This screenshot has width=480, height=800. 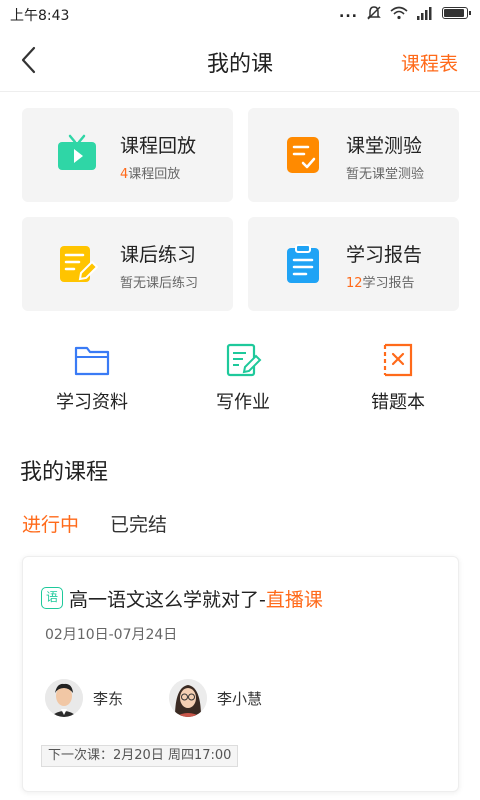 I want to click on tool-mistake-book: 错题本, so click(x=398, y=378).